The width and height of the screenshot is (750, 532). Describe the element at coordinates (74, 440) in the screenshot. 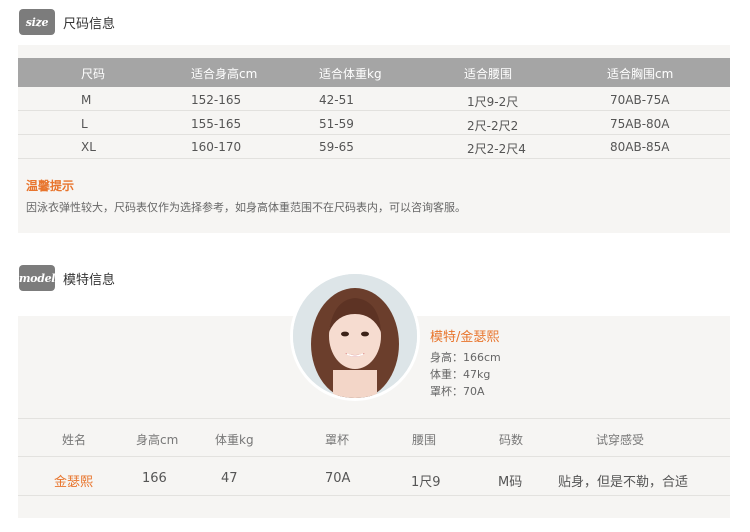

I see `model-header-name: 姓名` at that location.